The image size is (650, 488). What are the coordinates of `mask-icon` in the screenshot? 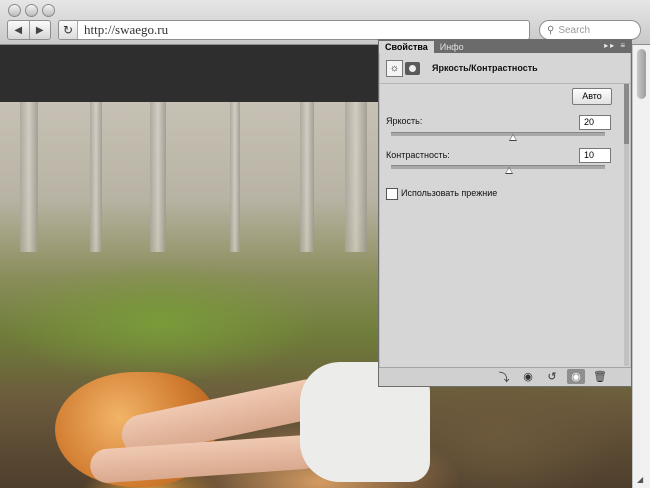 It's located at (412, 68).